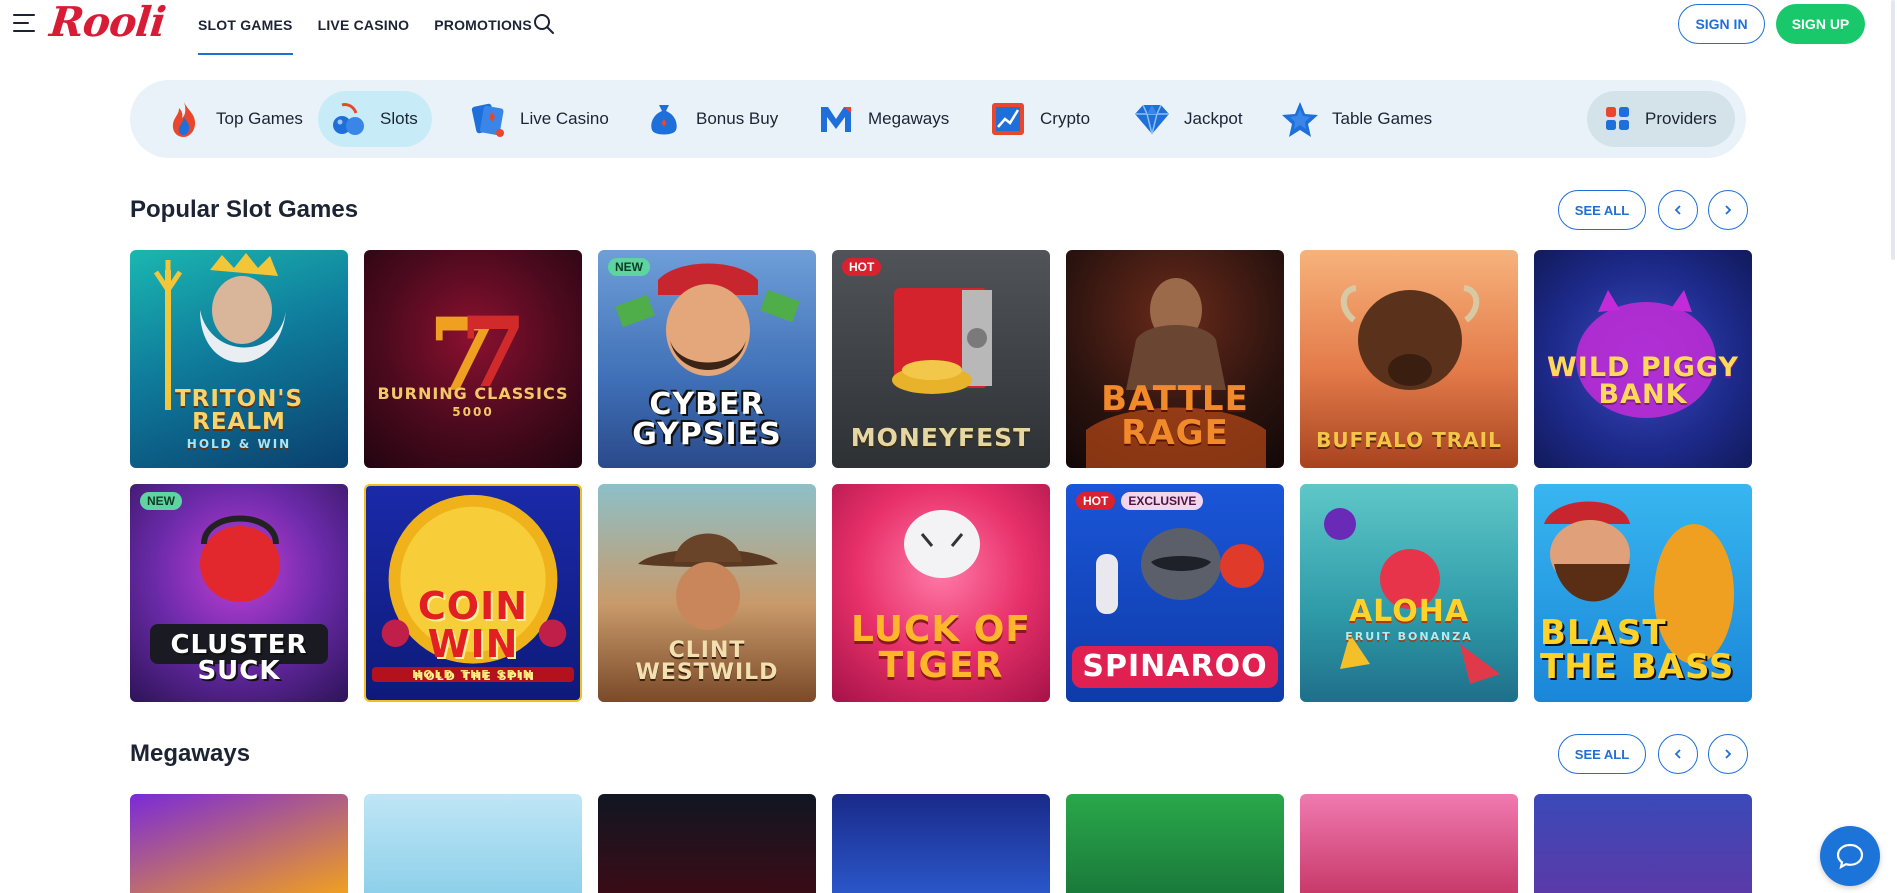 Image resolution: width=1897 pixels, height=893 pixels. What do you see at coordinates (487, 120) in the screenshot?
I see `cards-icon` at bounding box center [487, 120].